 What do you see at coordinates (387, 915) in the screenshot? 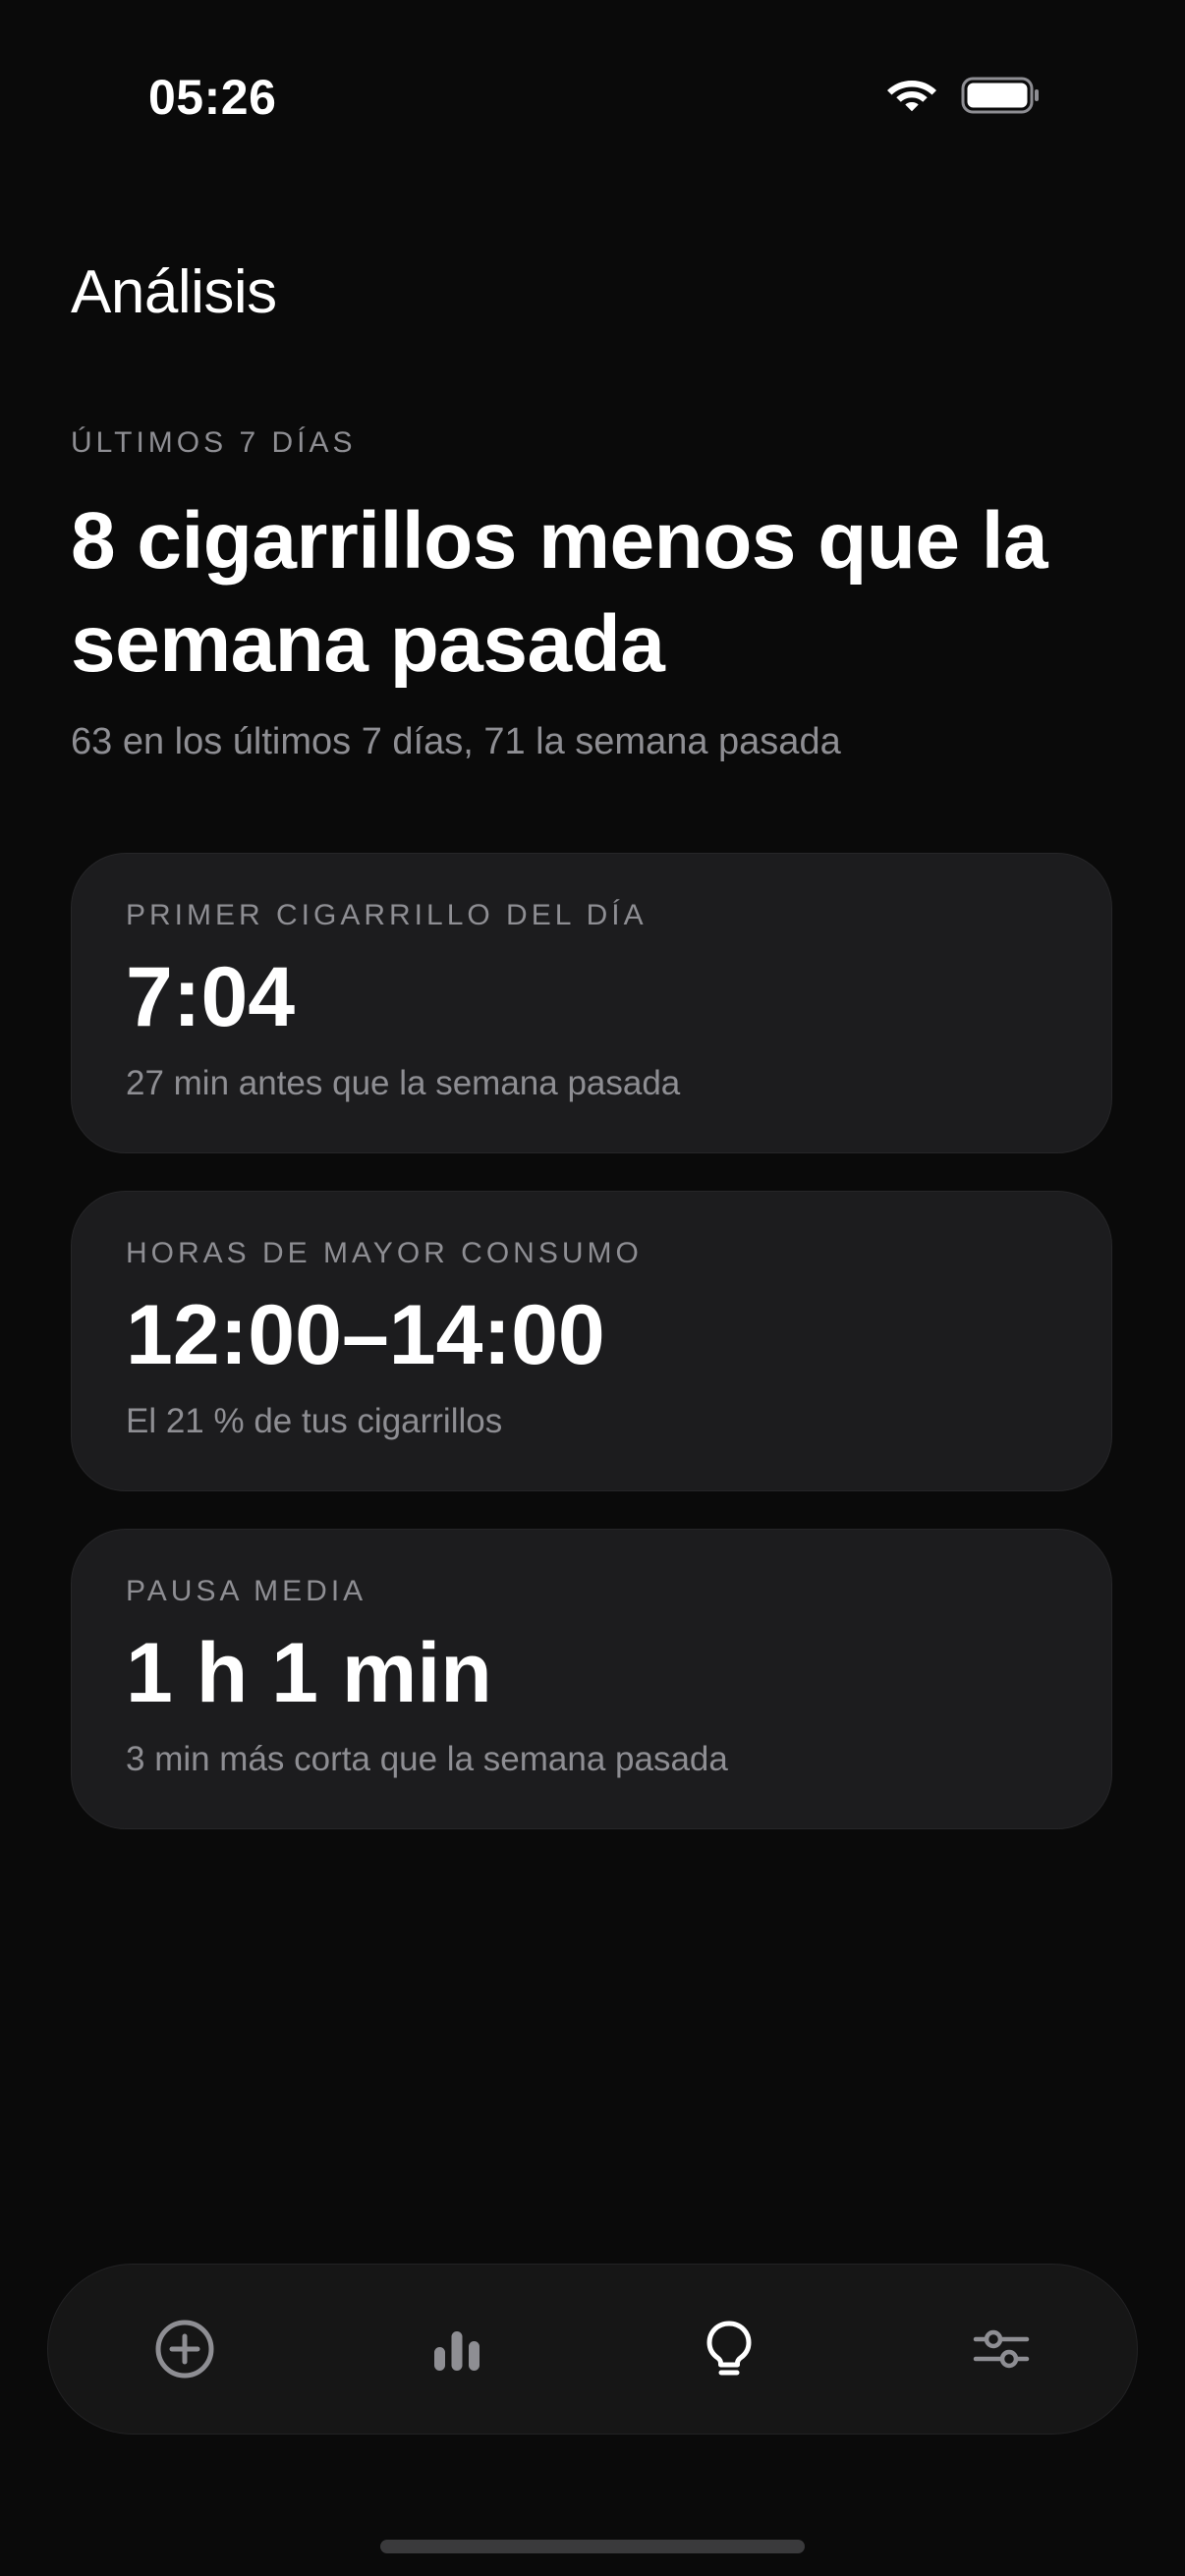
I see `card-label: PRIMER CIGARRILLO DEL DÍA` at bounding box center [387, 915].